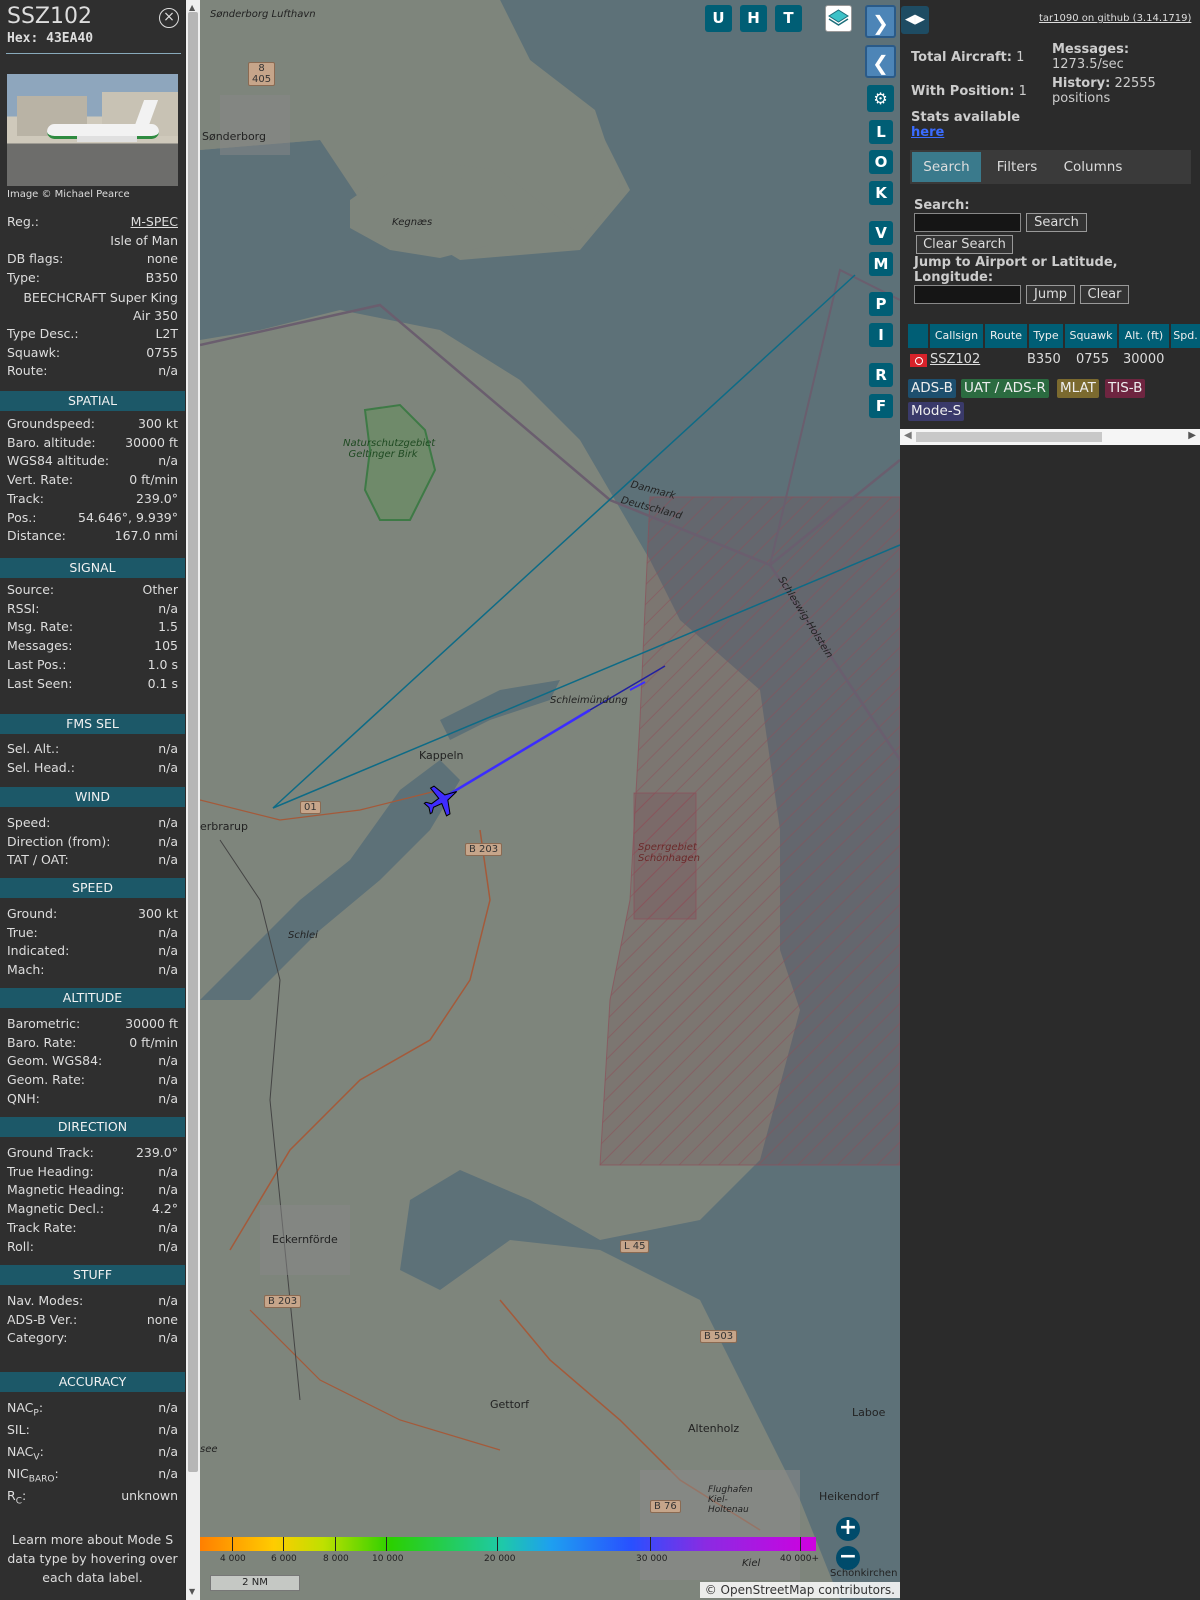 The height and width of the screenshot is (1600, 1200). What do you see at coordinates (25, 969) in the screenshot?
I see `info-label: Mach:` at bounding box center [25, 969].